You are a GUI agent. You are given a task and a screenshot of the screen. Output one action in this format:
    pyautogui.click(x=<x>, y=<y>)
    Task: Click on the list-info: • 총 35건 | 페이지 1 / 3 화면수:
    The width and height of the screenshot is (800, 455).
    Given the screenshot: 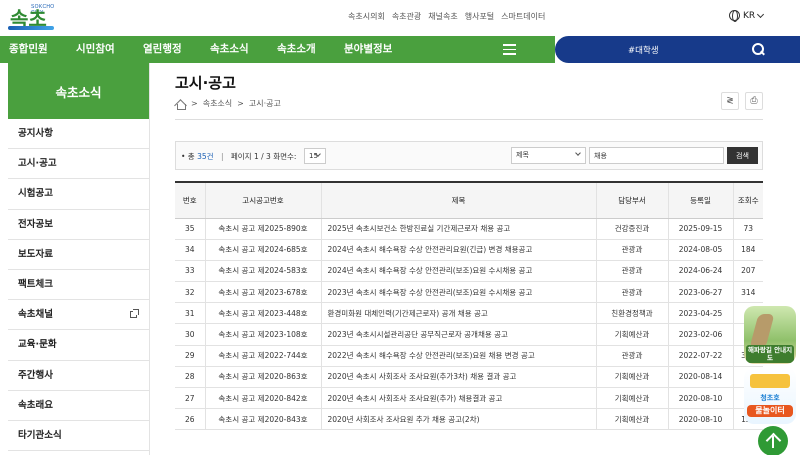 What is the action you would take?
    pyautogui.click(x=239, y=156)
    